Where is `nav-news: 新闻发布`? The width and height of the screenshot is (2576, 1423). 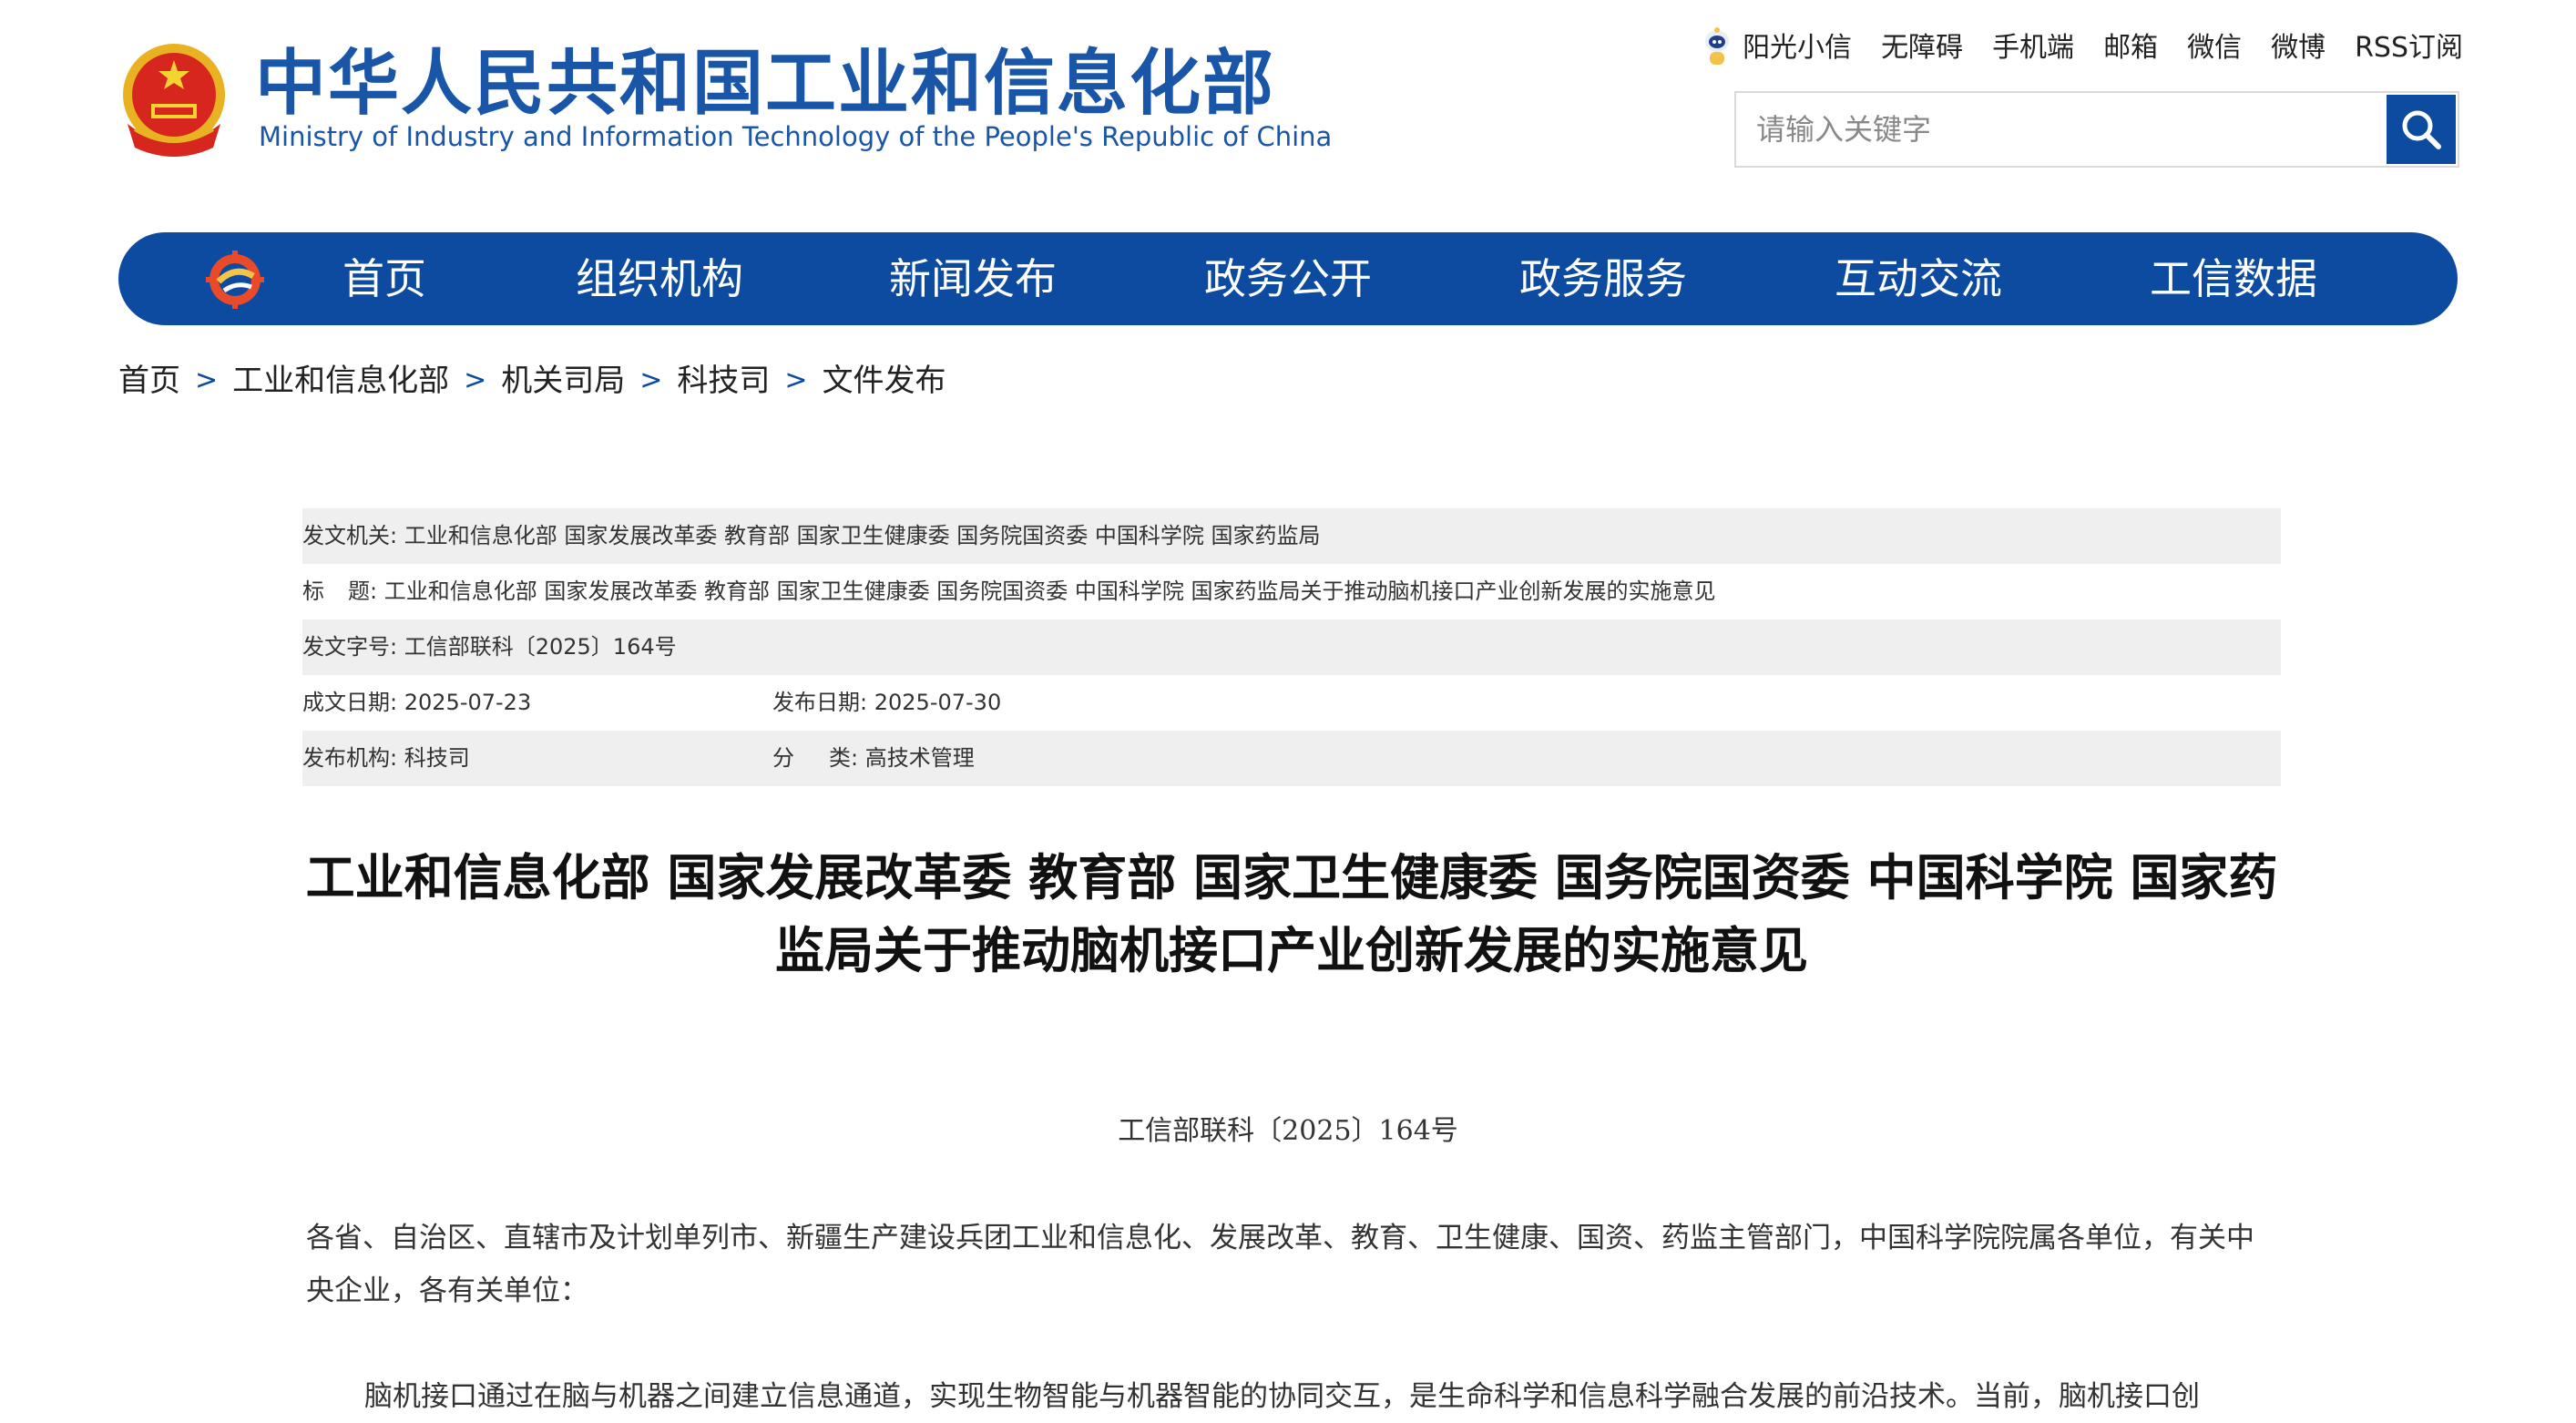 nav-news: 新闻发布 is located at coordinates (973, 278).